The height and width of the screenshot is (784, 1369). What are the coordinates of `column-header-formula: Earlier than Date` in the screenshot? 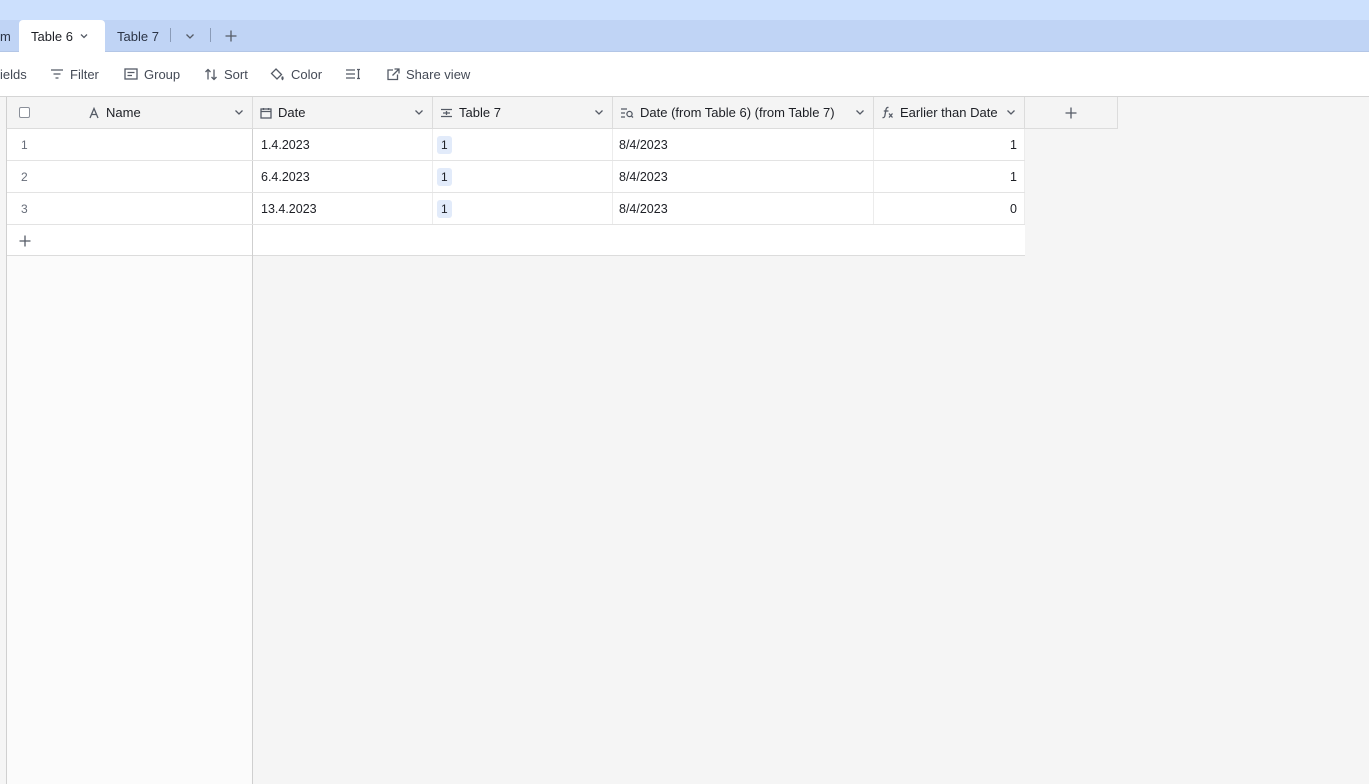 It's located at (949, 113).